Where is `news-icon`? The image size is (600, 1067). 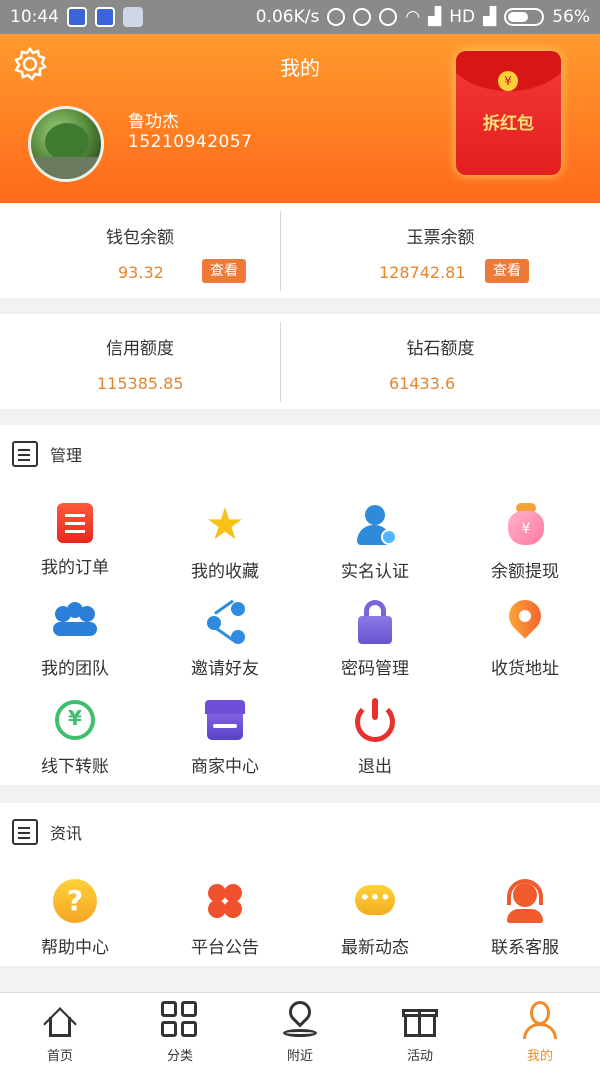
news-icon is located at coordinates (25, 832).